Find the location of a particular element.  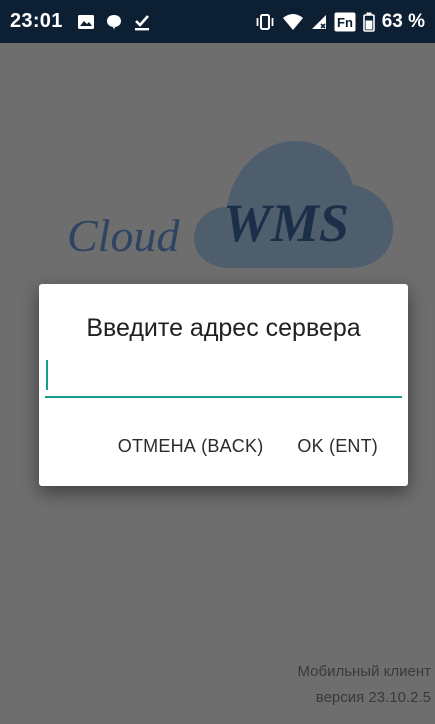

fn-icon: Fn is located at coordinates (345, 22).